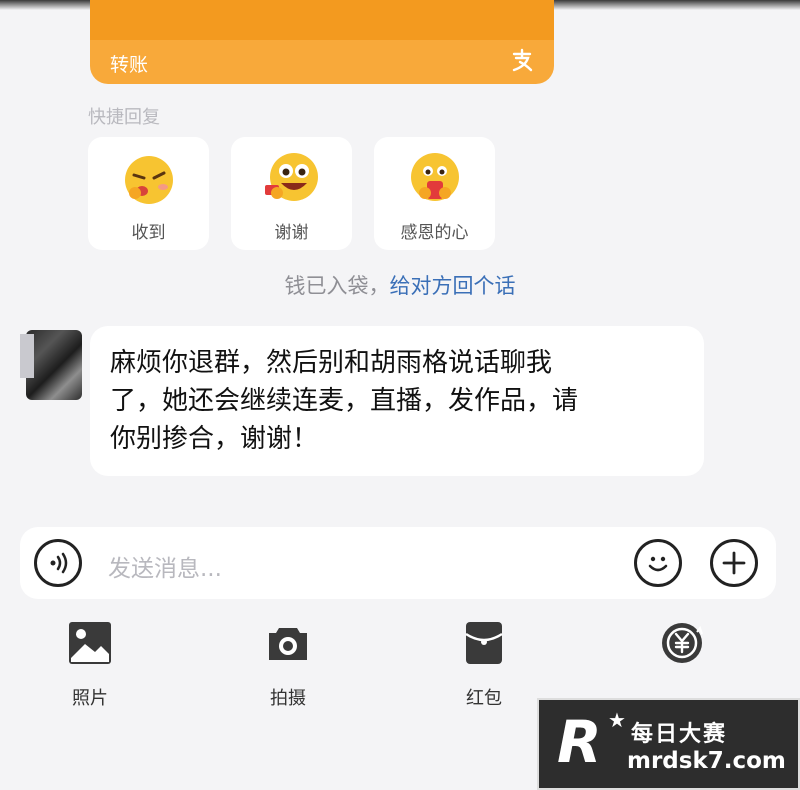 The image size is (800, 790). I want to click on voice-icon, so click(59, 563).